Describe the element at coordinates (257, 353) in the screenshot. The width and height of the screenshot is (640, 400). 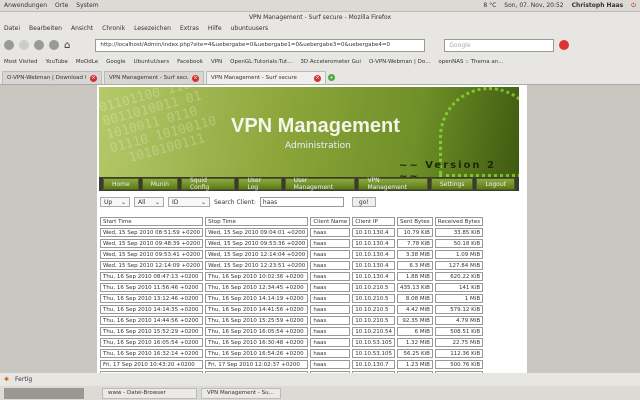
I see `table-cell: Thu, 16 Sep 2010 16:54:26 +0200` at that location.